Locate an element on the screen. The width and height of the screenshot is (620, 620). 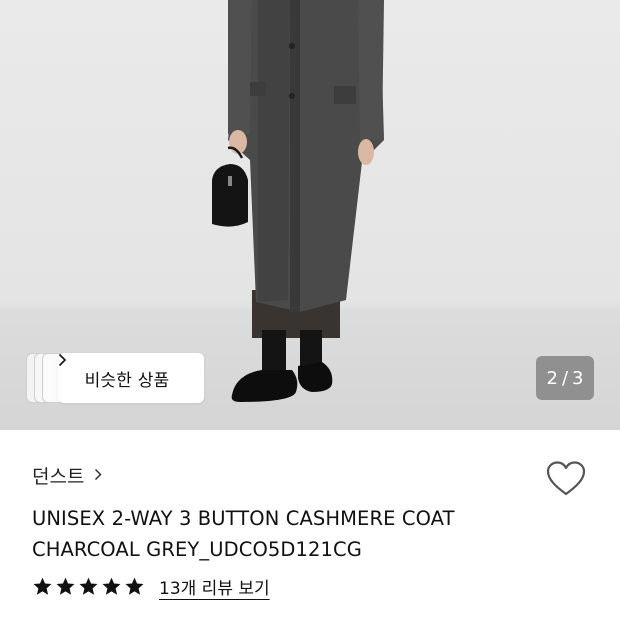
similar-products-button: 비슷한 상품 is located at coordinates (131, 378).